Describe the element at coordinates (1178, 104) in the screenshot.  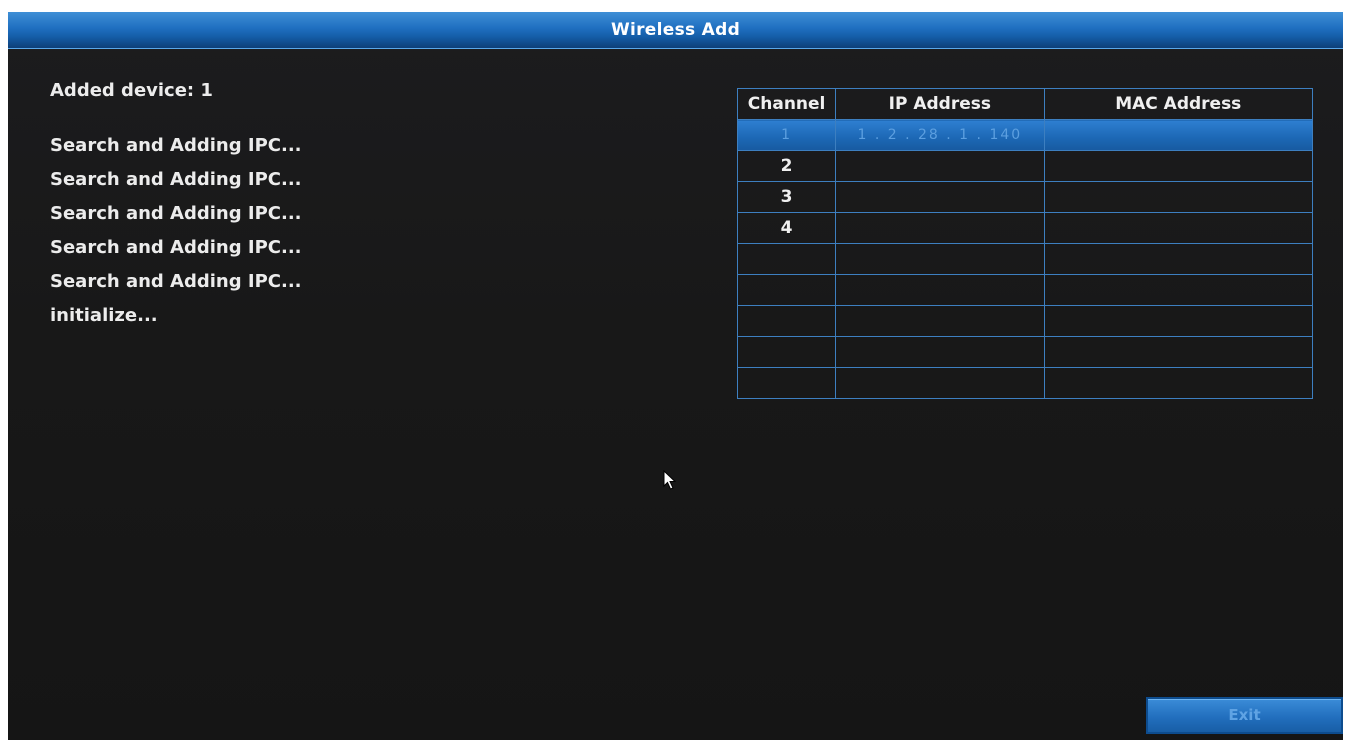
I see `column-header-mac-address: MAC Address` at that location.